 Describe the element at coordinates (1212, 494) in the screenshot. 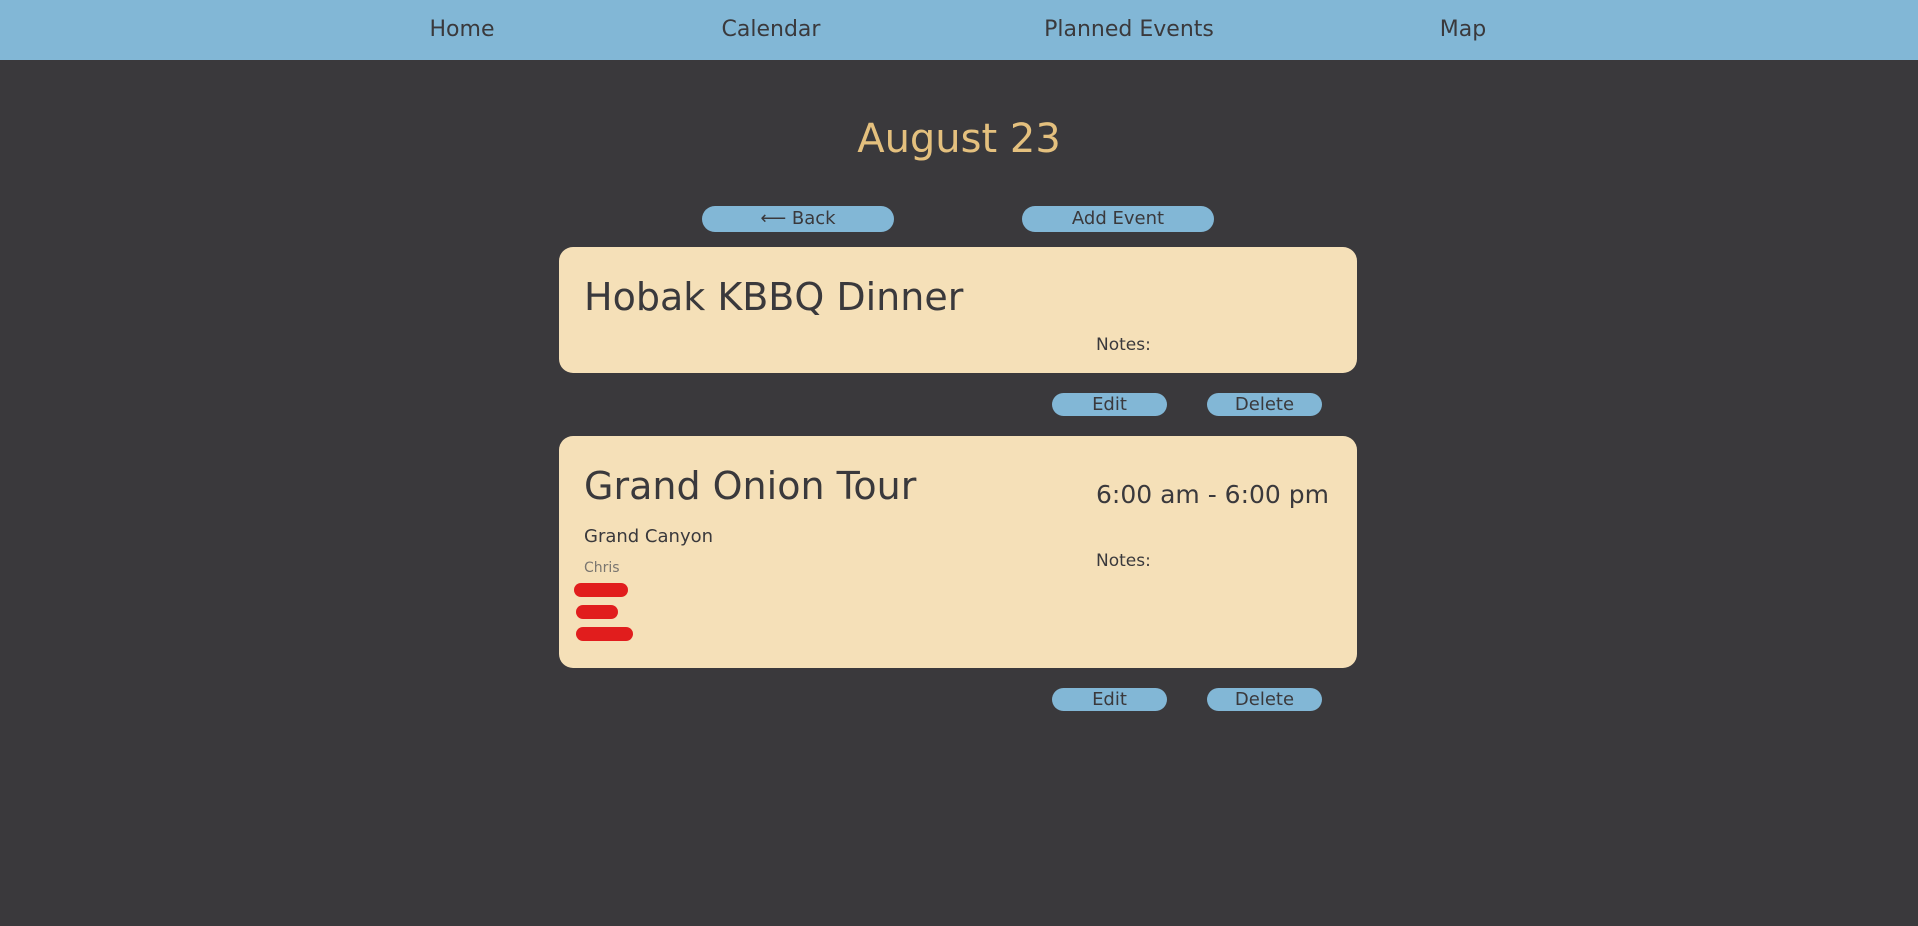

I see `event-time: 6:00 am - 6:00 pm` at that location.